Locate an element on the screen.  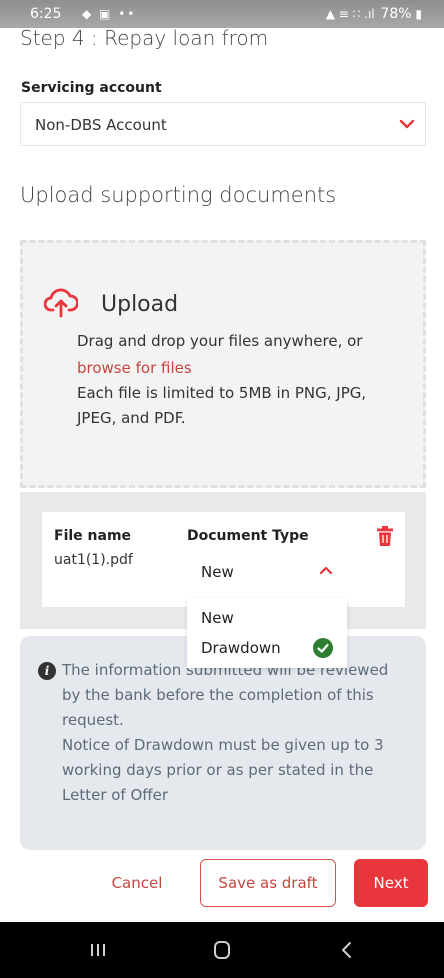
notification-icons: ◆ ▣ •• is located at coordinates (109, 14).